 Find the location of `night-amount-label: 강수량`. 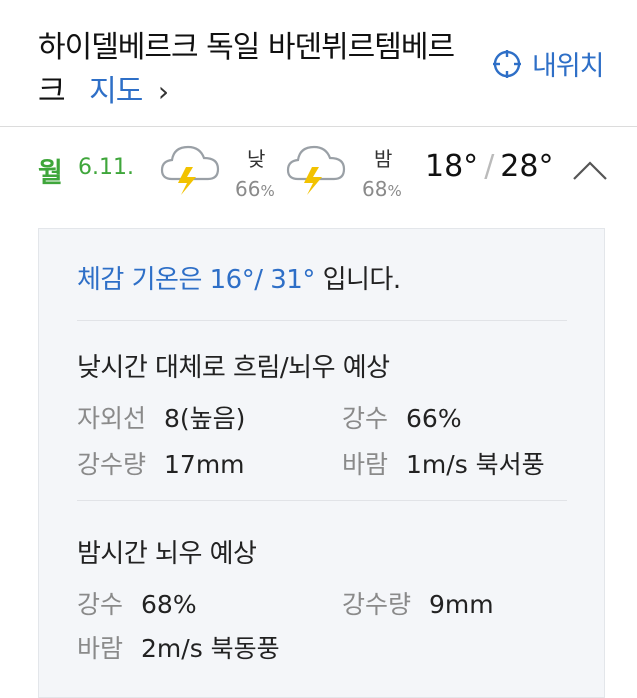

night-amount-label: 강수량 is located at coordinates (377, 604).